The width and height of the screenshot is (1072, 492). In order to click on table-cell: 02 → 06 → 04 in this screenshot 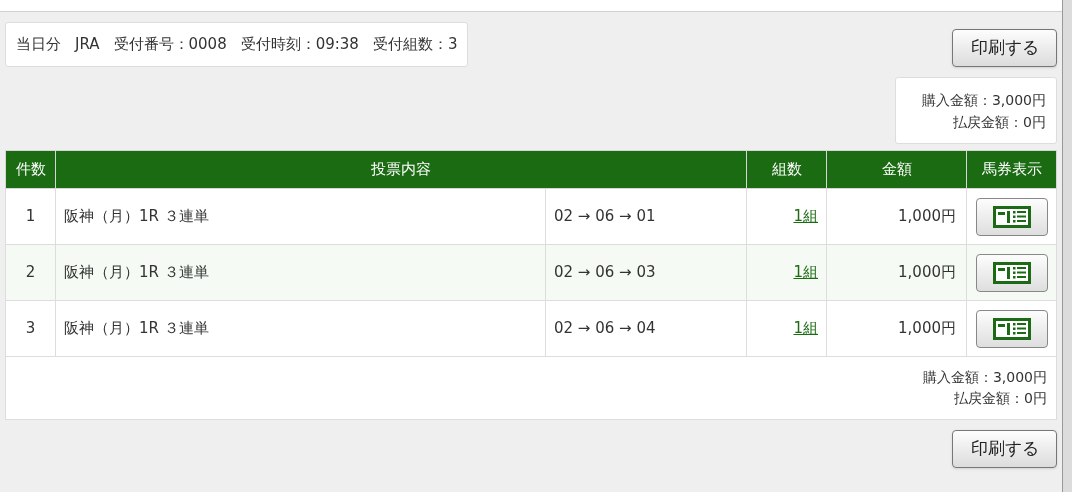, I will do `click(646, 328)`.